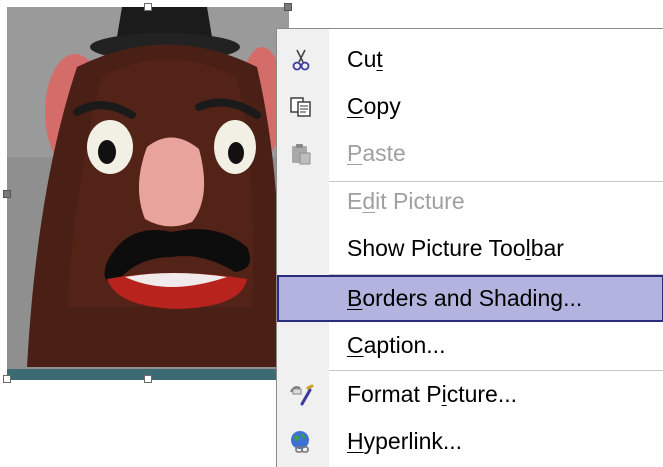 The width and height of the screenshot is (663, 467). Describe the element at coordinates (376, 153) in the screenshot. I see `menu-item-label: Paste` at that location.